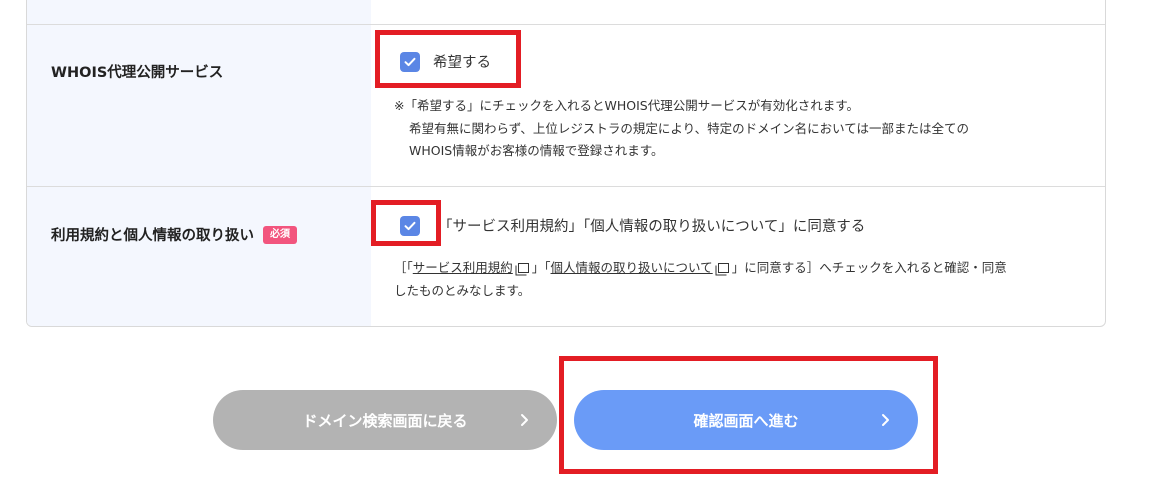 This screenshot has width=1165, height=485. I want to click on terms-note-mid: 」「, so click(541, 267).